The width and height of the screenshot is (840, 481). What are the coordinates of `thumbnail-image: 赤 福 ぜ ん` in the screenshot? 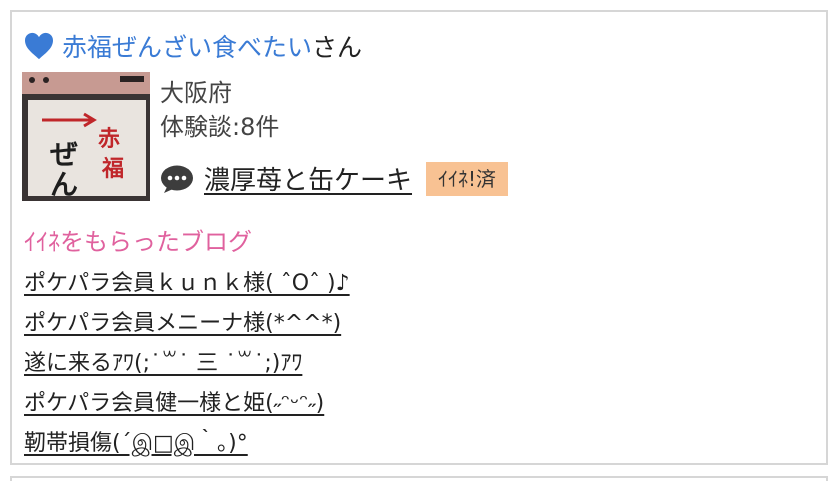 It's located at (86, 136).